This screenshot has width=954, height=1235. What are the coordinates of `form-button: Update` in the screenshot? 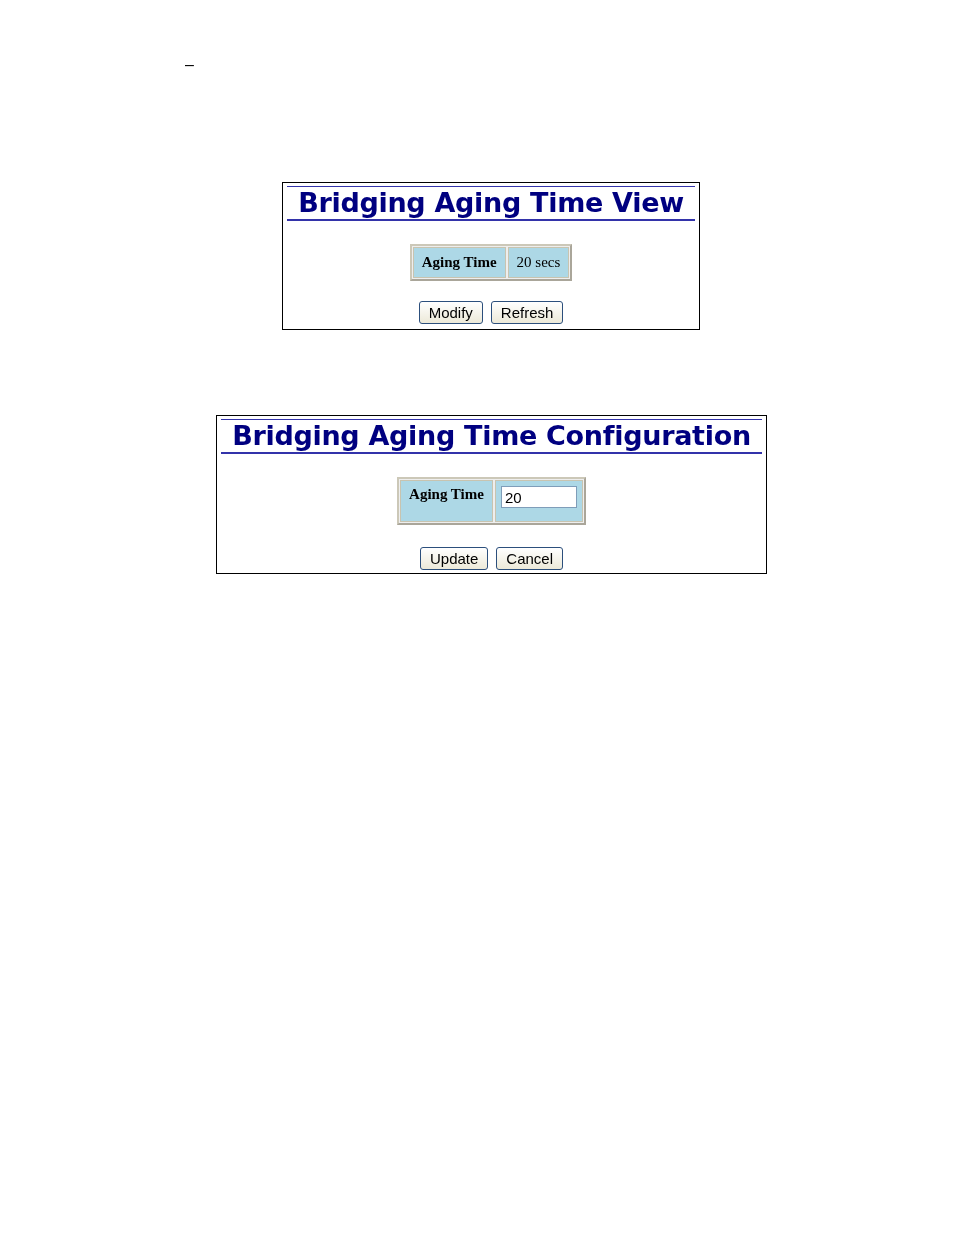 It's located at (454, 558).